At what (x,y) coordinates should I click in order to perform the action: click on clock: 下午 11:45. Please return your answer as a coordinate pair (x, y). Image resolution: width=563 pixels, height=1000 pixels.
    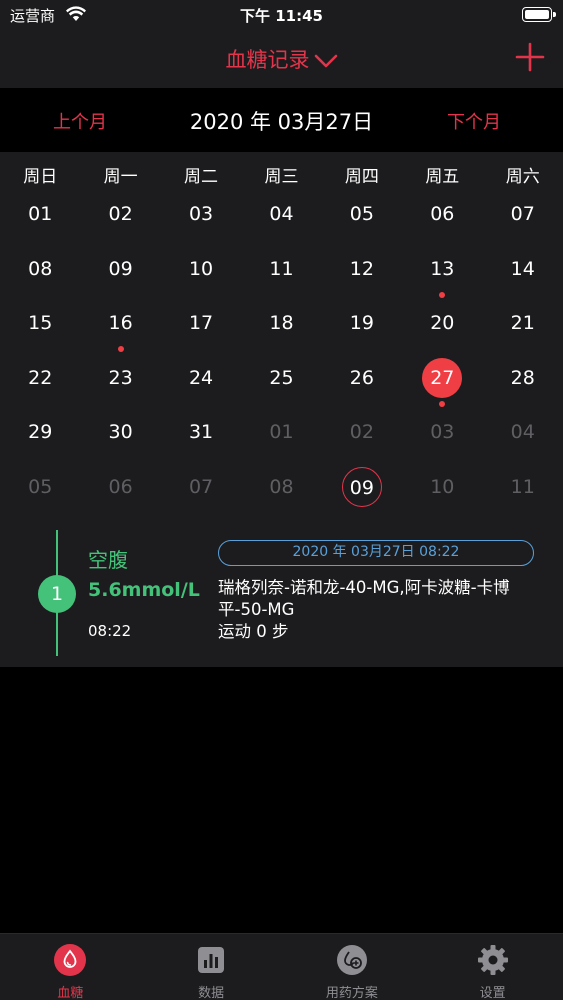
    Looking at the image, I should click on (281, 16).